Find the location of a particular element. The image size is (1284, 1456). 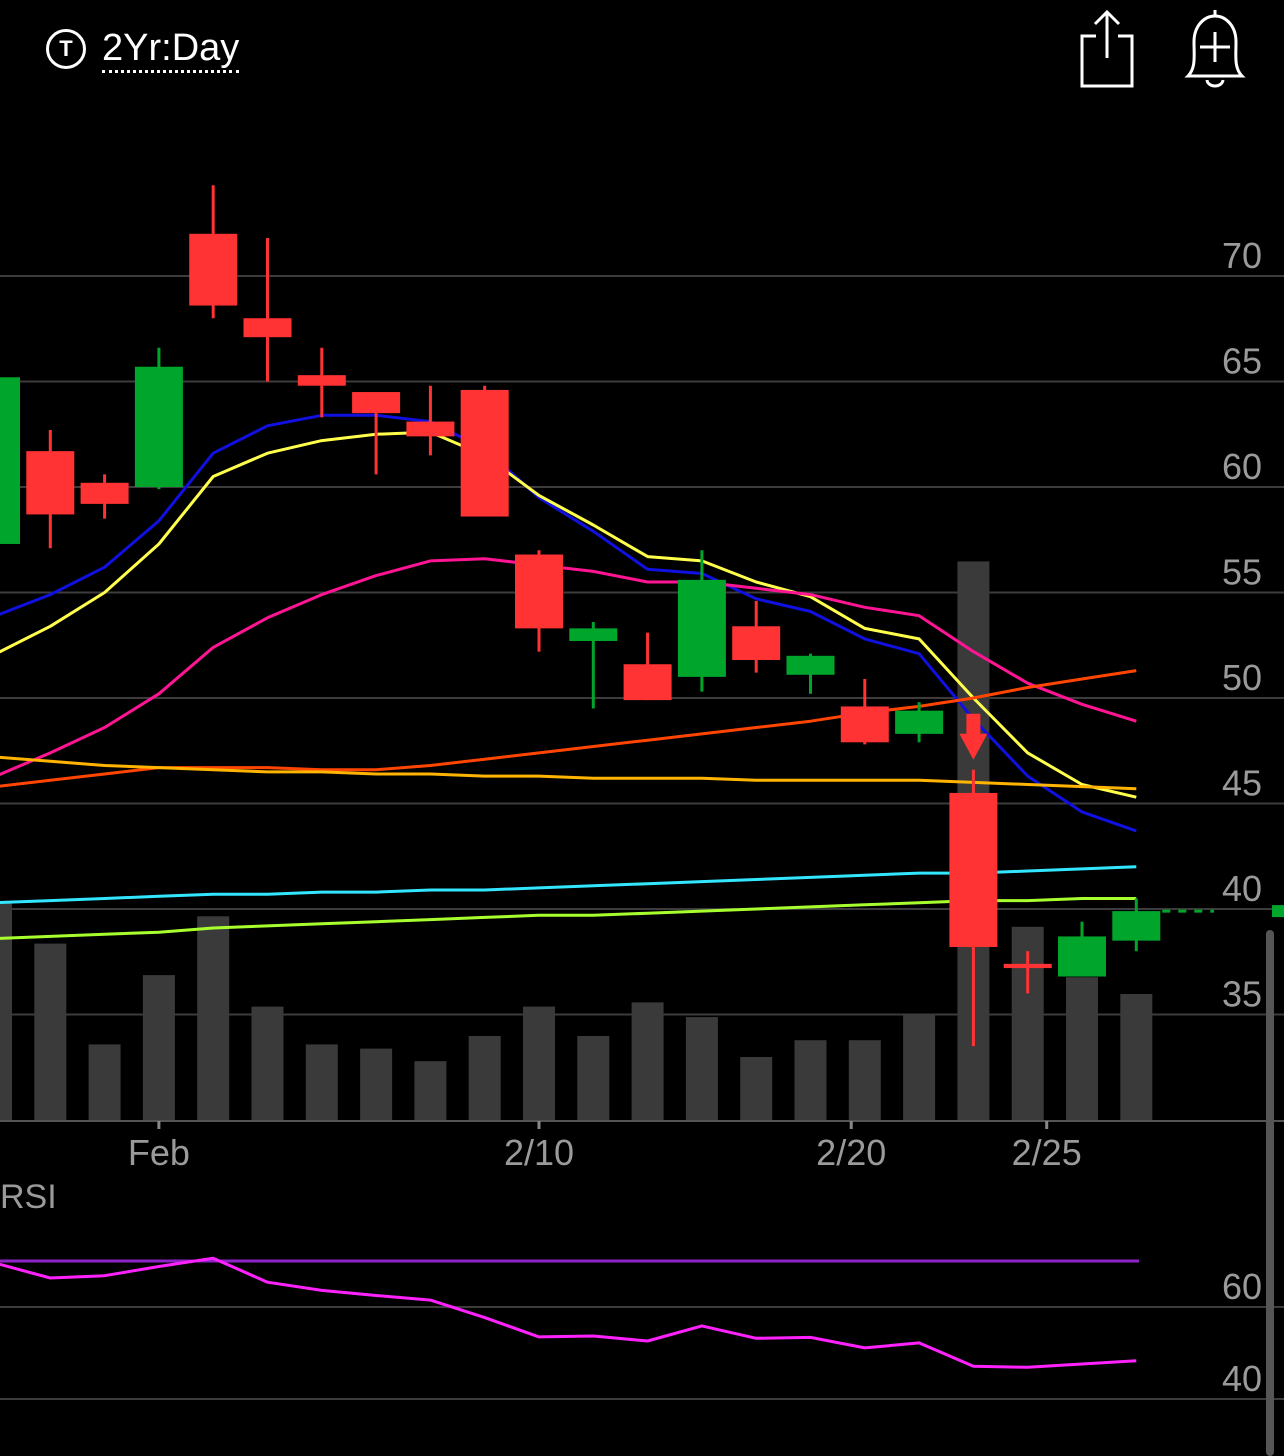

price-tick-label: 50 is located at coordinates (1242, 677).